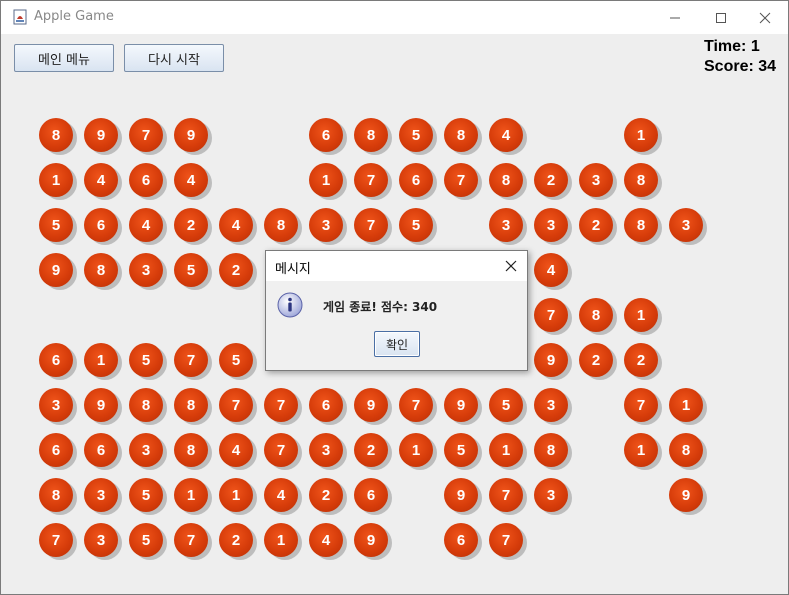  What do you see at coordinates (397, 344) in the screenshot?
I see `ok-button: 확인` at bounding box center [397, 344].